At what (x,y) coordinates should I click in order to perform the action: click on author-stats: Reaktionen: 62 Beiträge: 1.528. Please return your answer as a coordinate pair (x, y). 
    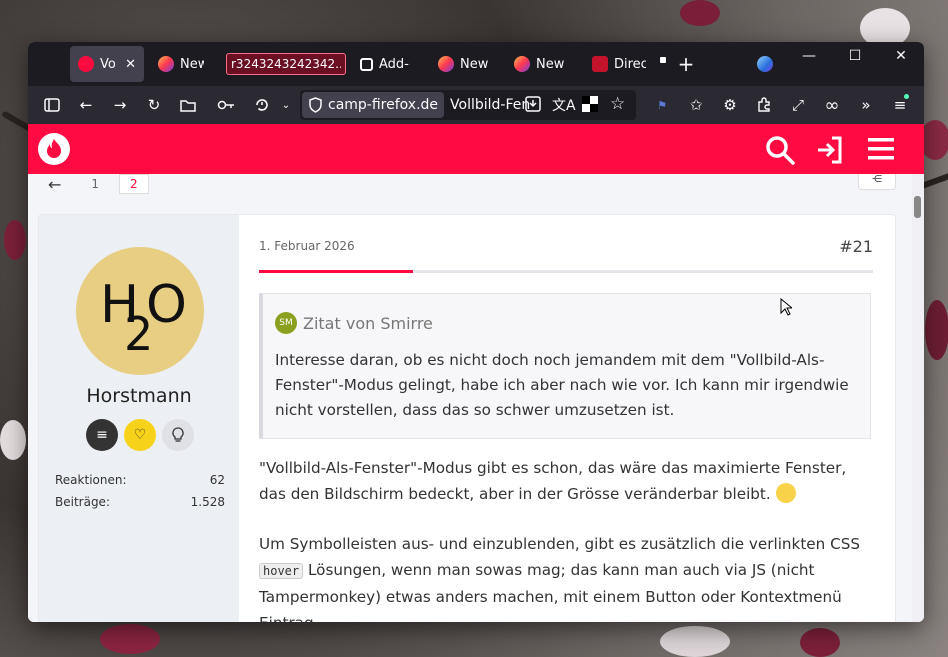
    Looking at the image, I should click on (140, 495).